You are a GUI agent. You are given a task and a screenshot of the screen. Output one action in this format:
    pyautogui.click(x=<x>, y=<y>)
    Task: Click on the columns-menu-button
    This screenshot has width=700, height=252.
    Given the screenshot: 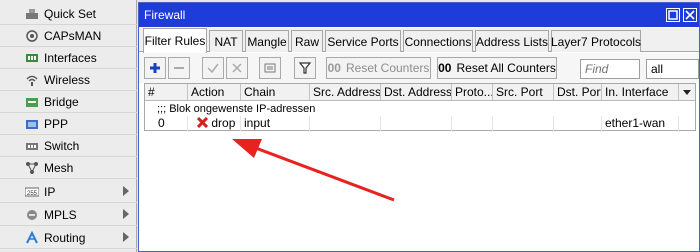 What is the action you would take?
    pyautogui.click(x=687, y=92)
    